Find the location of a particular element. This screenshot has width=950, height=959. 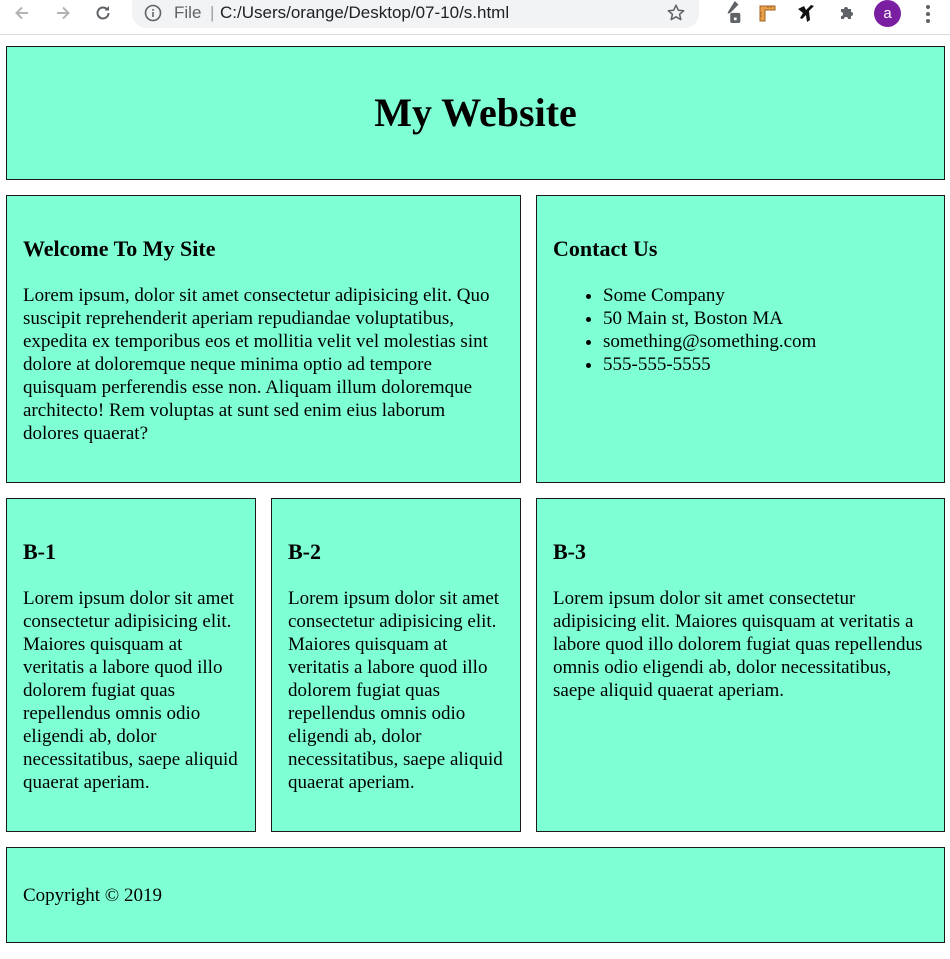

contact-company: Some Company is located at coordinates (765, 295).